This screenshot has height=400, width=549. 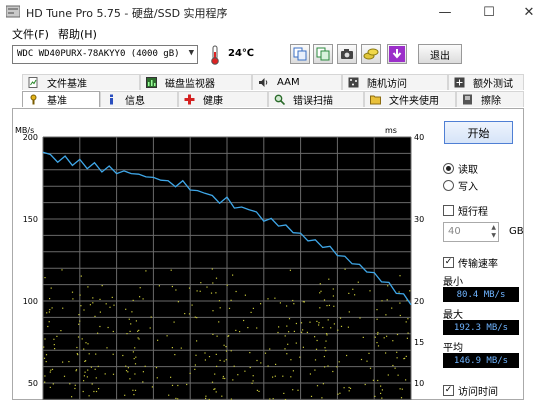 What do you see at coordinates (478, 132) in the screenshot?
I see `start-button: 开始` at bounding box center [478, 132].